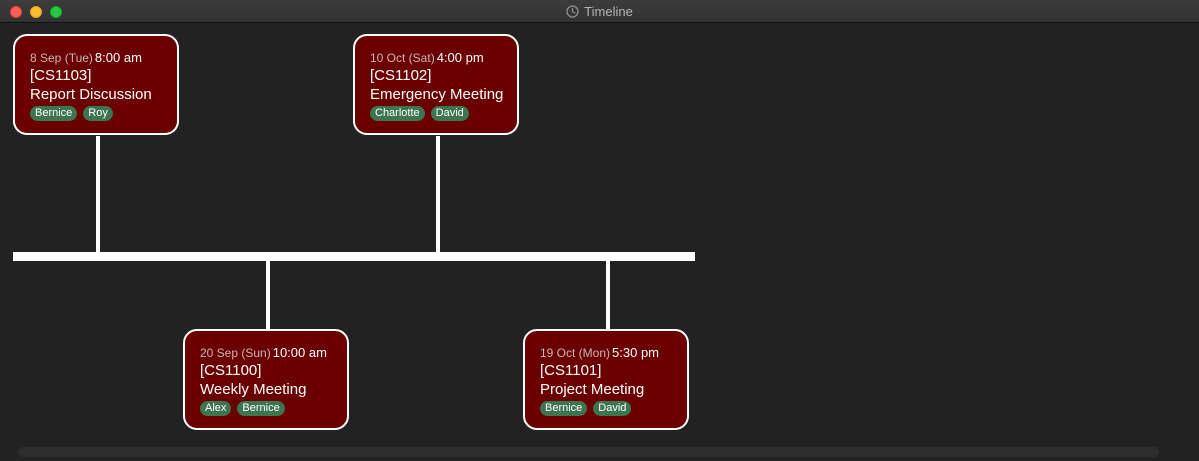 The height and width of the screenshot is (461, 1199). What do you see at coordinates (636, 352) in the screenshot?
I see `event-time: 5:30 pm` at bounding box center [636, 352].